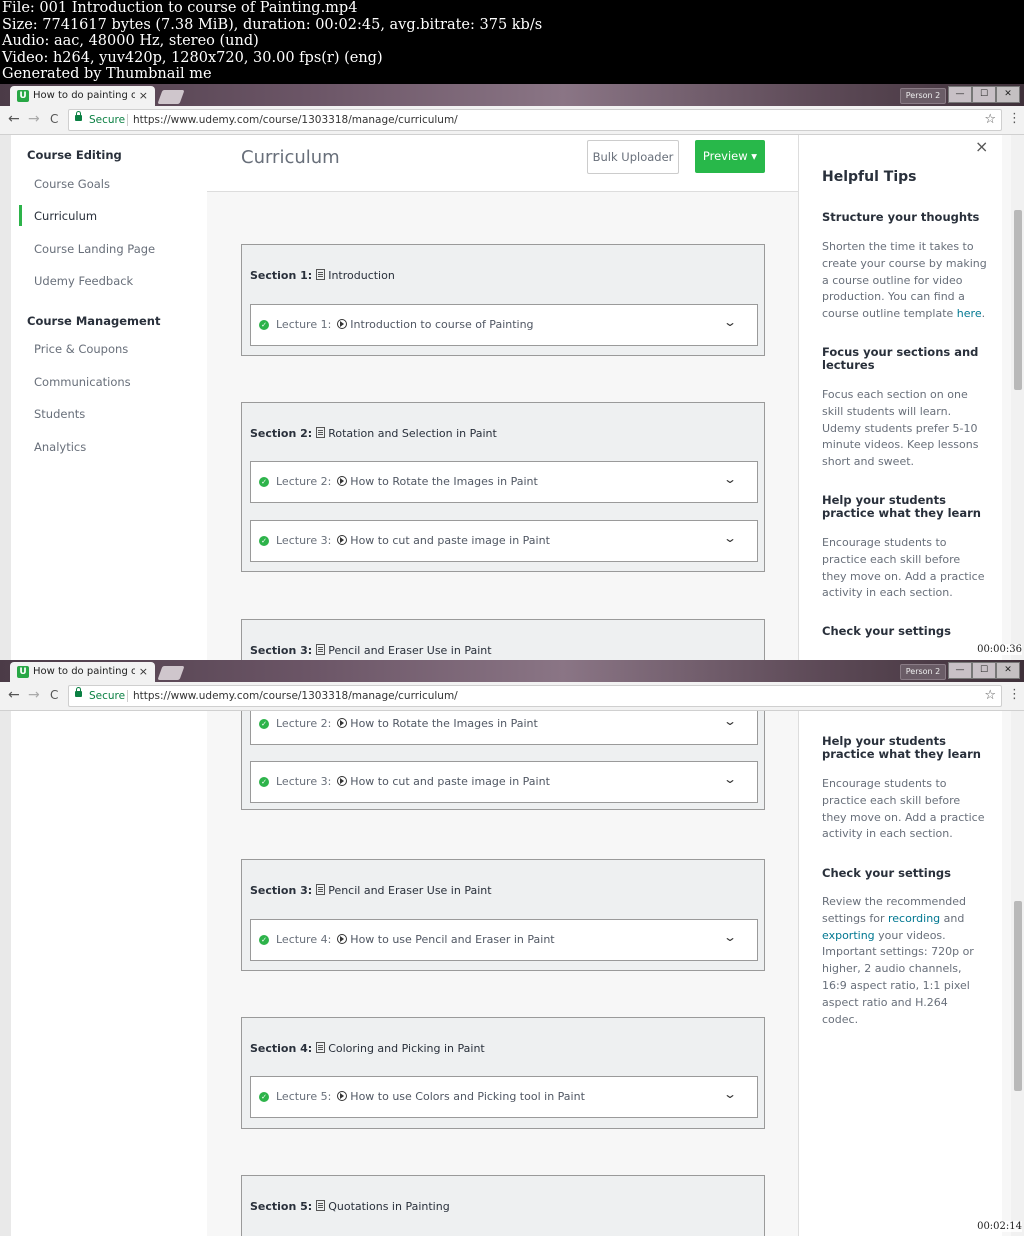 The image size is (1024, 1236). What do you see at coordinates (60, 447) in the screenshot?
I see `sidebar-item-analytics: Analytics` at bounding box center [60, 447].